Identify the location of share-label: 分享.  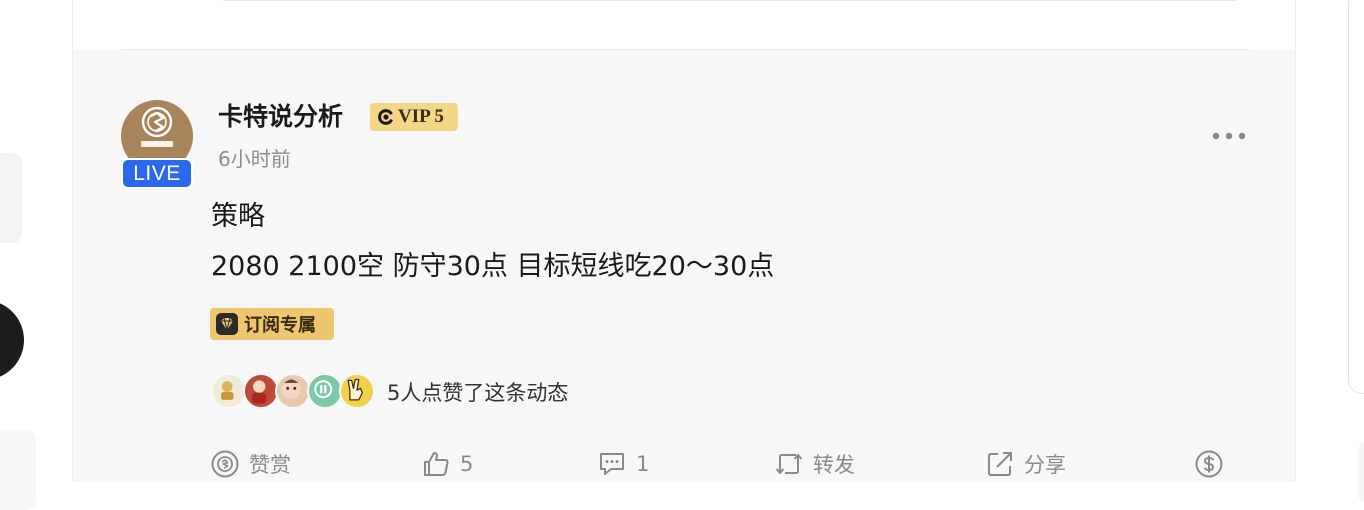
(1045, 465).